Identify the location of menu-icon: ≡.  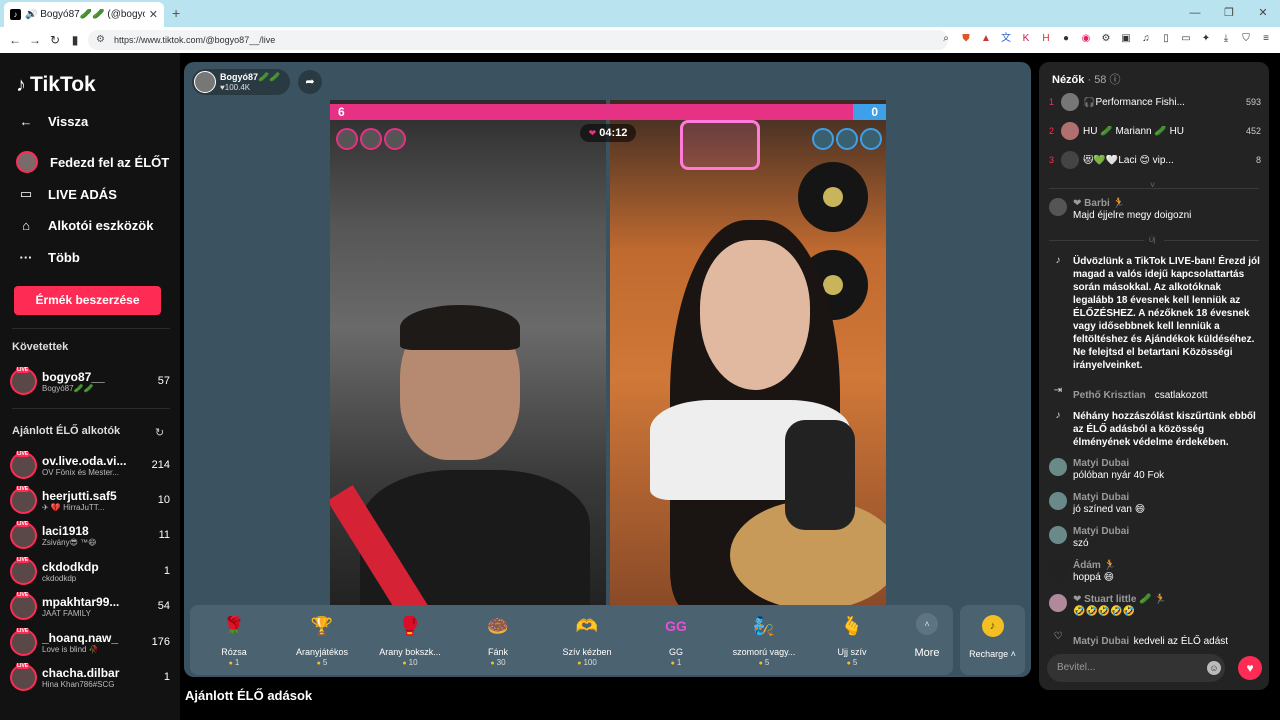
(1266, 39).